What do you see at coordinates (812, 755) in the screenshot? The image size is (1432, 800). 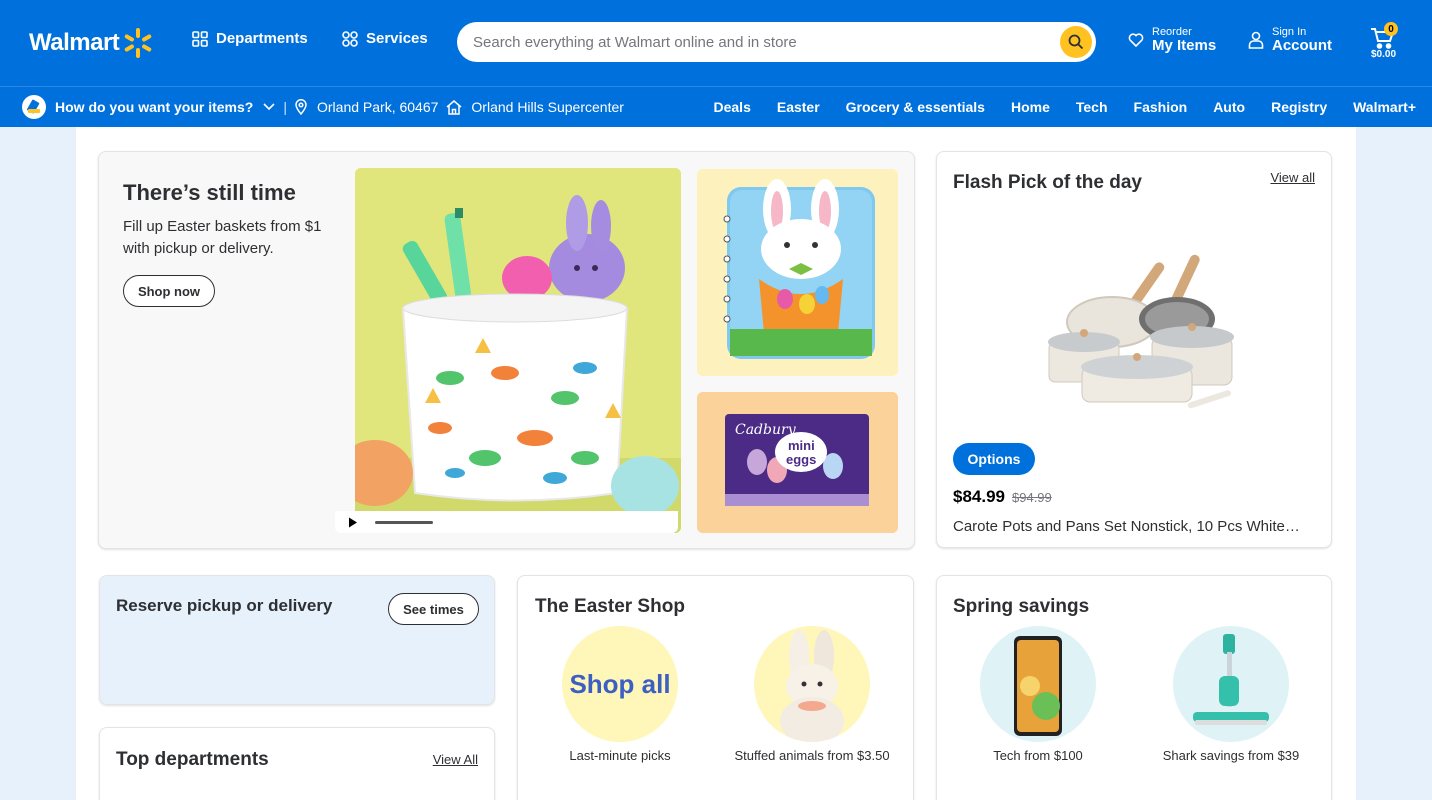 I see `easter-item-caption: Stuffed animals from $3.50` at bounding box center [812, 755].